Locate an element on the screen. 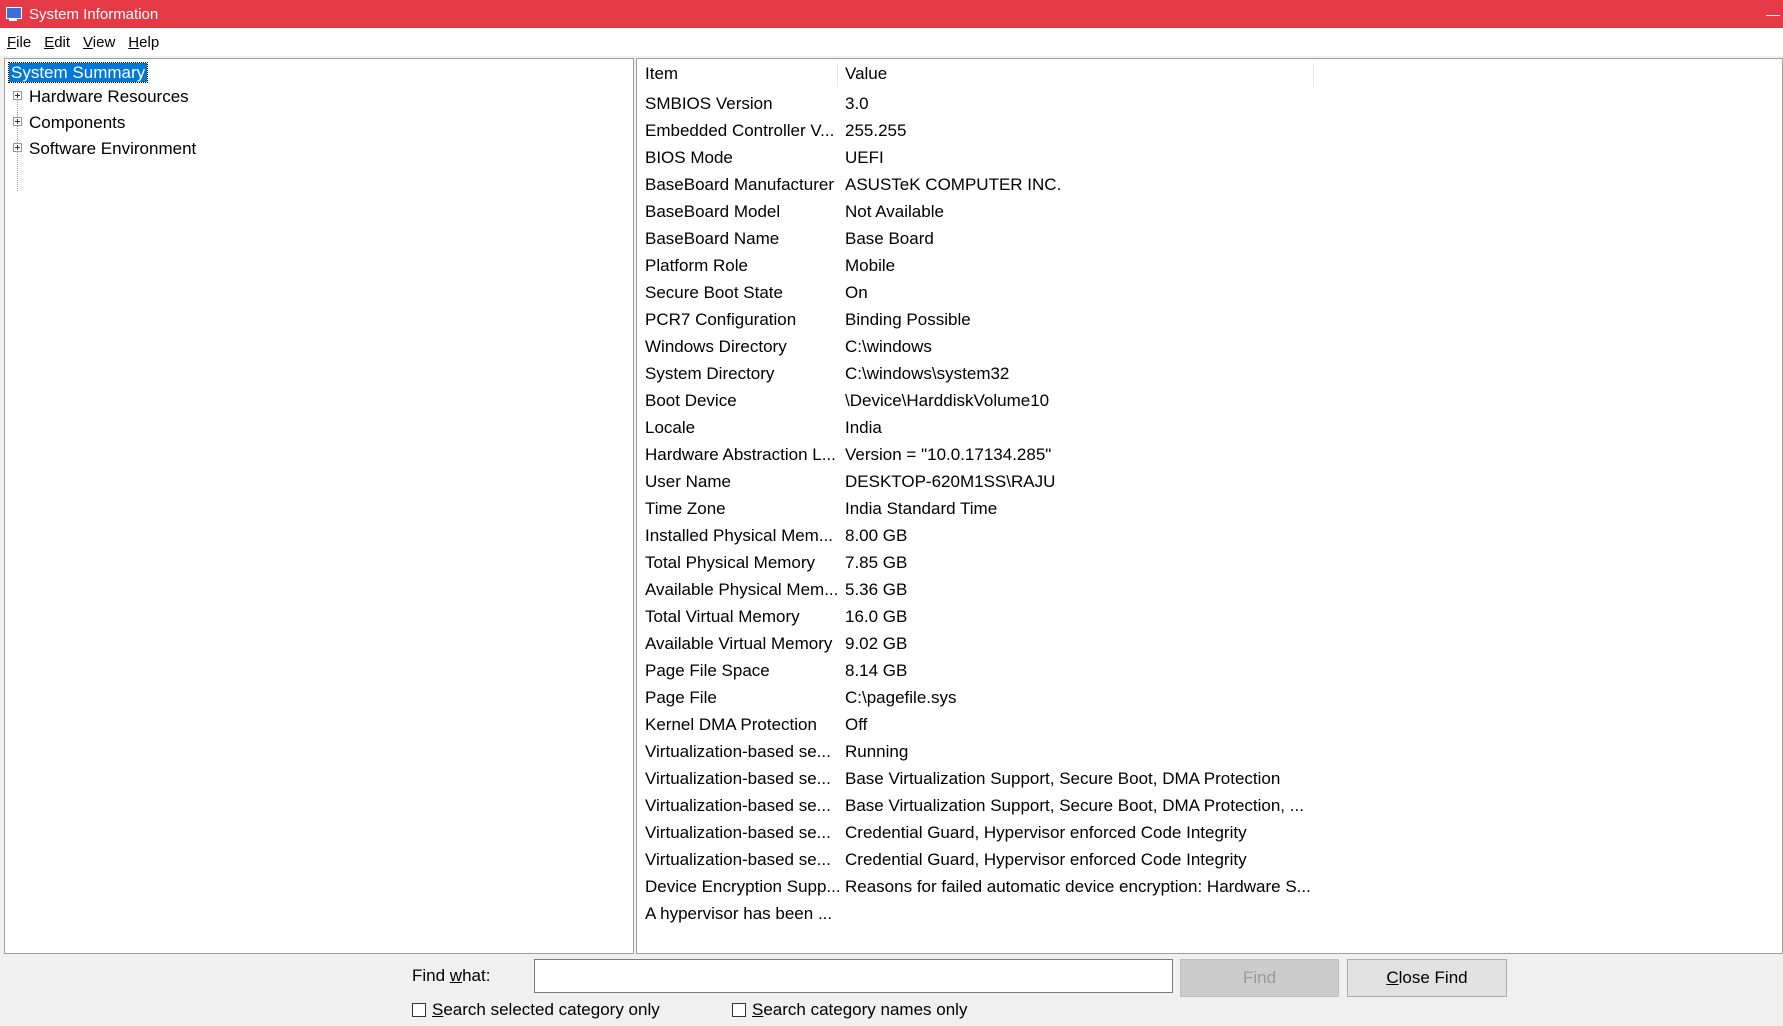 This screenshot has height=1026, width=1783. row-value: C:\windows is located at coordinates (888, 346).